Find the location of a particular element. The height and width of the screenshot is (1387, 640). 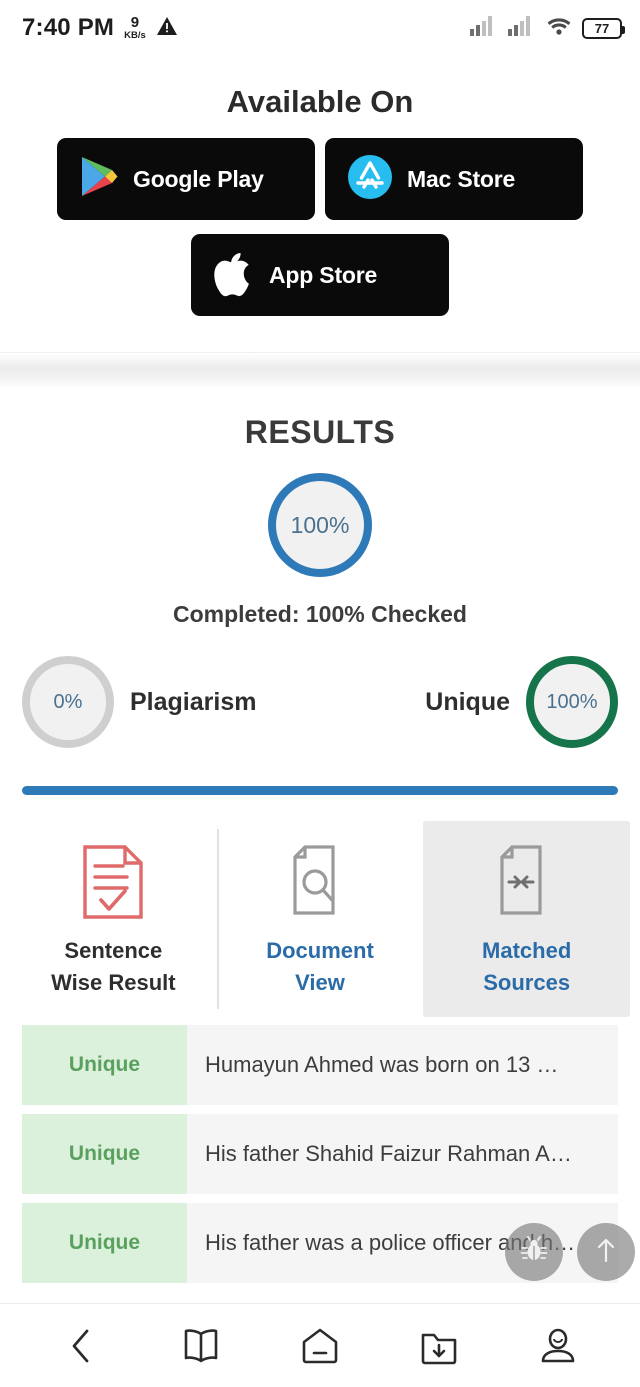

status-bar-left: 7:40 PM 9 KB/s is located at coordinates (100, 28).